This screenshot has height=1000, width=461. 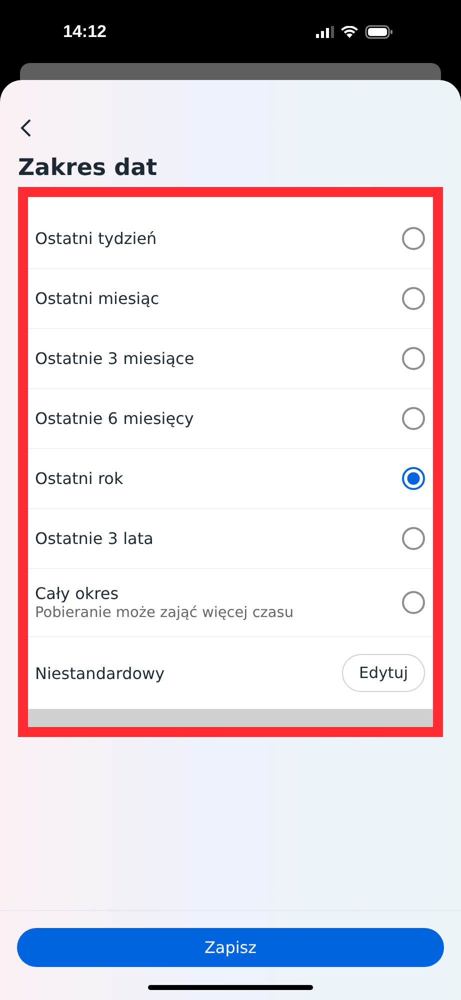 What do you see at coordinates (230, 947) in the screenshot?
I see `save-button: Zapisz` at bounding box center [230, 947].